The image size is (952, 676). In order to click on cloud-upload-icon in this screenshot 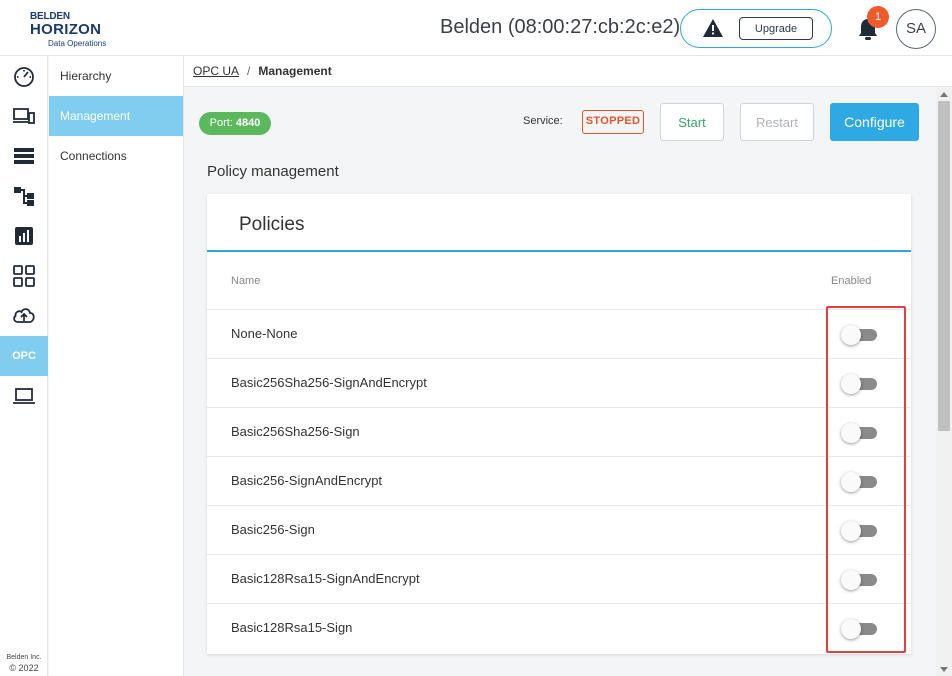, I will do `click(24, 315)`.